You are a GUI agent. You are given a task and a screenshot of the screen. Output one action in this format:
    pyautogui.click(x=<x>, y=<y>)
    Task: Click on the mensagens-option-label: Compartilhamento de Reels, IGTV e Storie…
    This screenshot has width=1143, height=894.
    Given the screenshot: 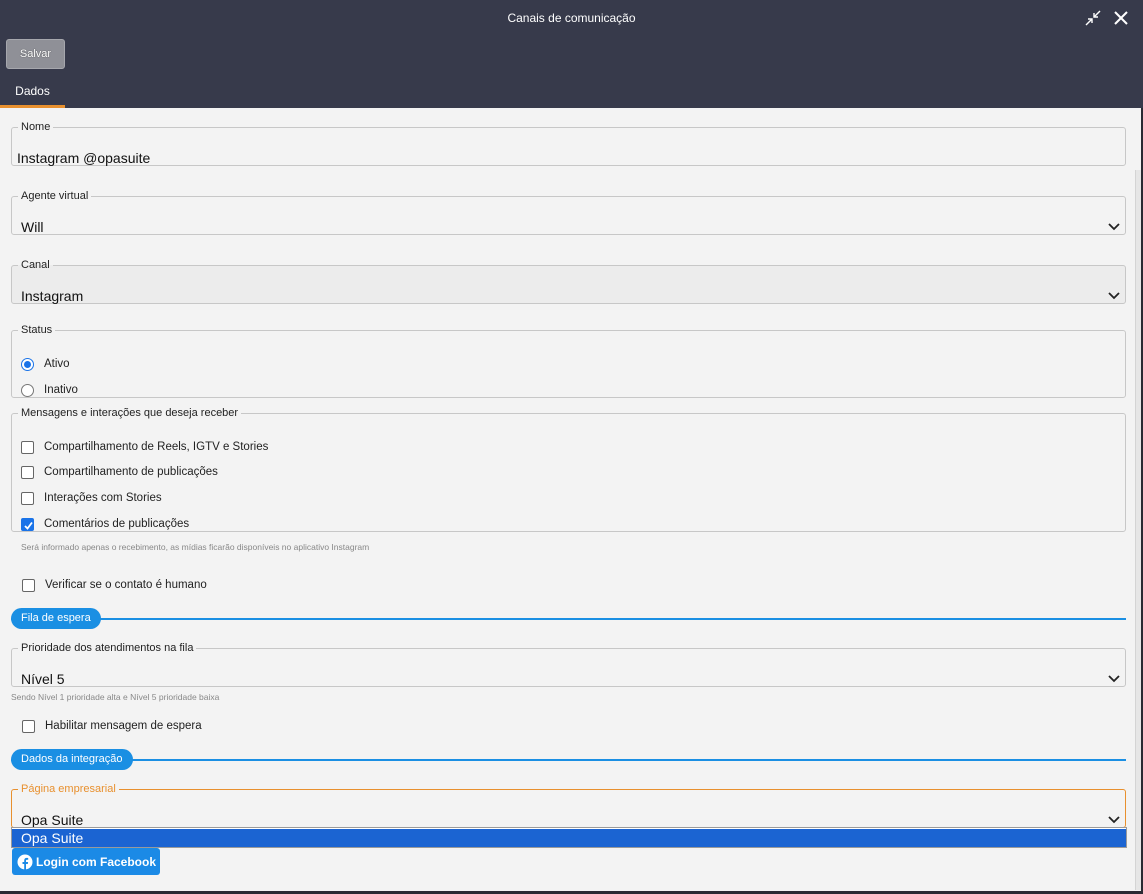 What is the action you would take?
    pyautogui.click(x=156, y=447)
    